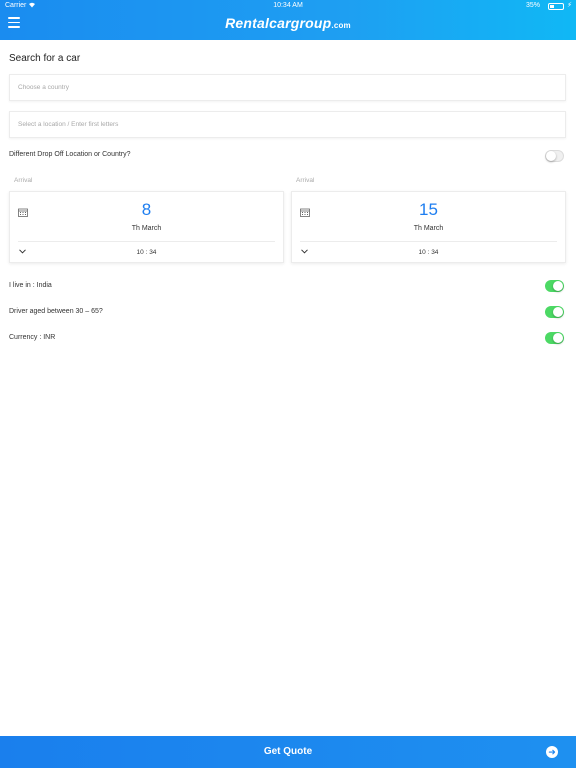 Image resolution: width=576 pixels, height=768 pixels. I want to click on residence-label: I live in : India, so click(30, 285).